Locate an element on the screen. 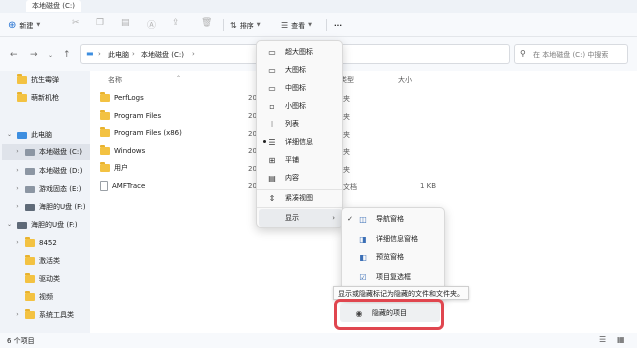 Image resolution: width=637 pixels, height=348 pixels. rename-icon: Ⓐ is located at coordinates (151, 24).